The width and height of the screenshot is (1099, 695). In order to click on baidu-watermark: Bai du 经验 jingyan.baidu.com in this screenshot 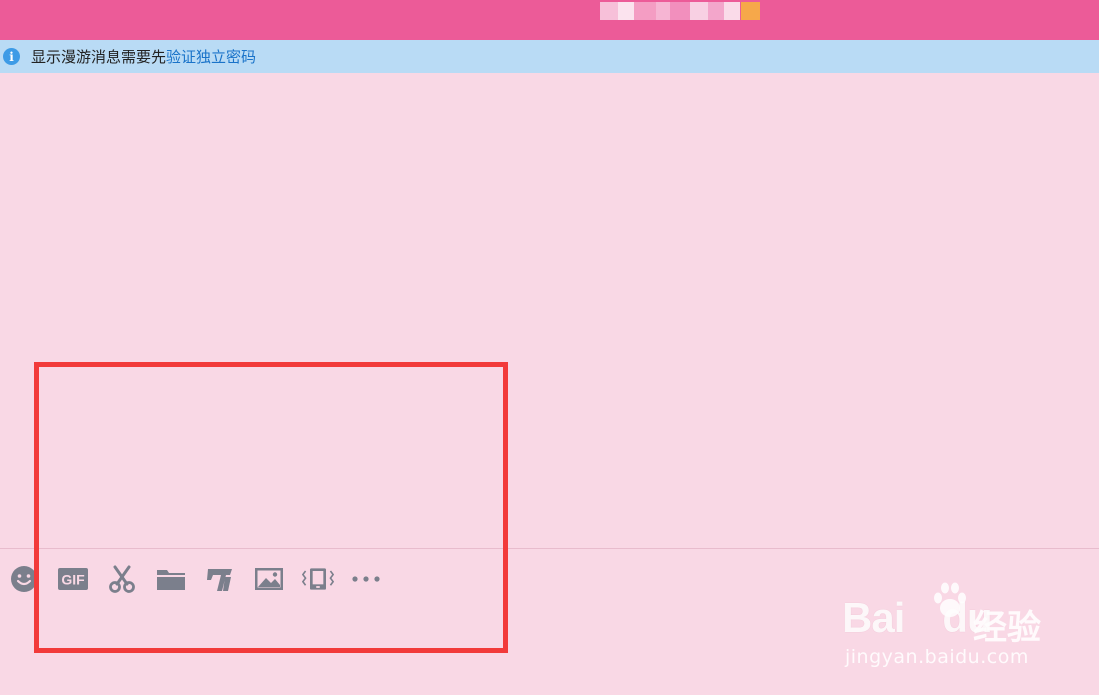, I will do `click(945, 625)`.